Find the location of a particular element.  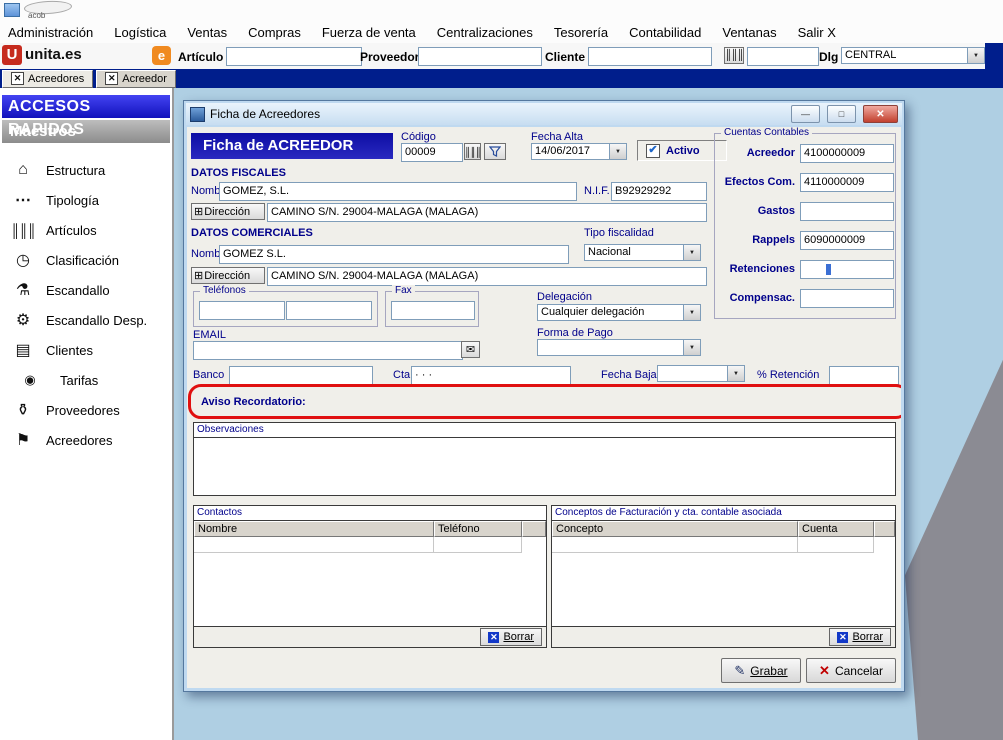

menu-item-tesoreria: Tesorería is located at coordinates (581, 32).